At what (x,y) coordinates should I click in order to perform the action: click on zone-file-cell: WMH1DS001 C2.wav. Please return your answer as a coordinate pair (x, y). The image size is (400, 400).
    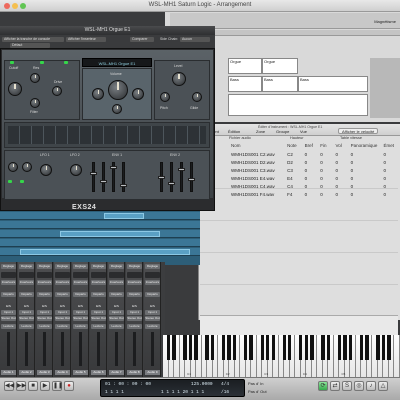
    Looking at the image, I should click on (258, 154).